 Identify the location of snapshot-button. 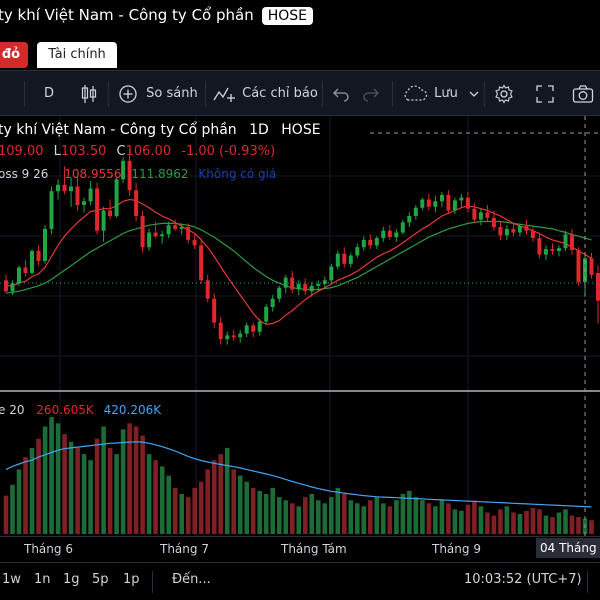
(583, 94).